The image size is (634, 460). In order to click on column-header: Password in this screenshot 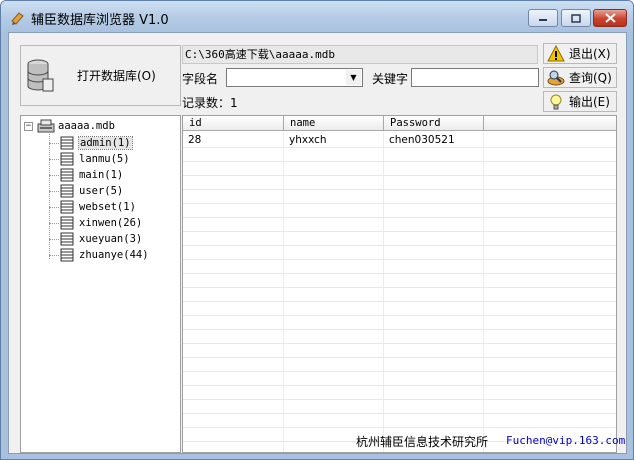, I will do `click(434, 123)`.